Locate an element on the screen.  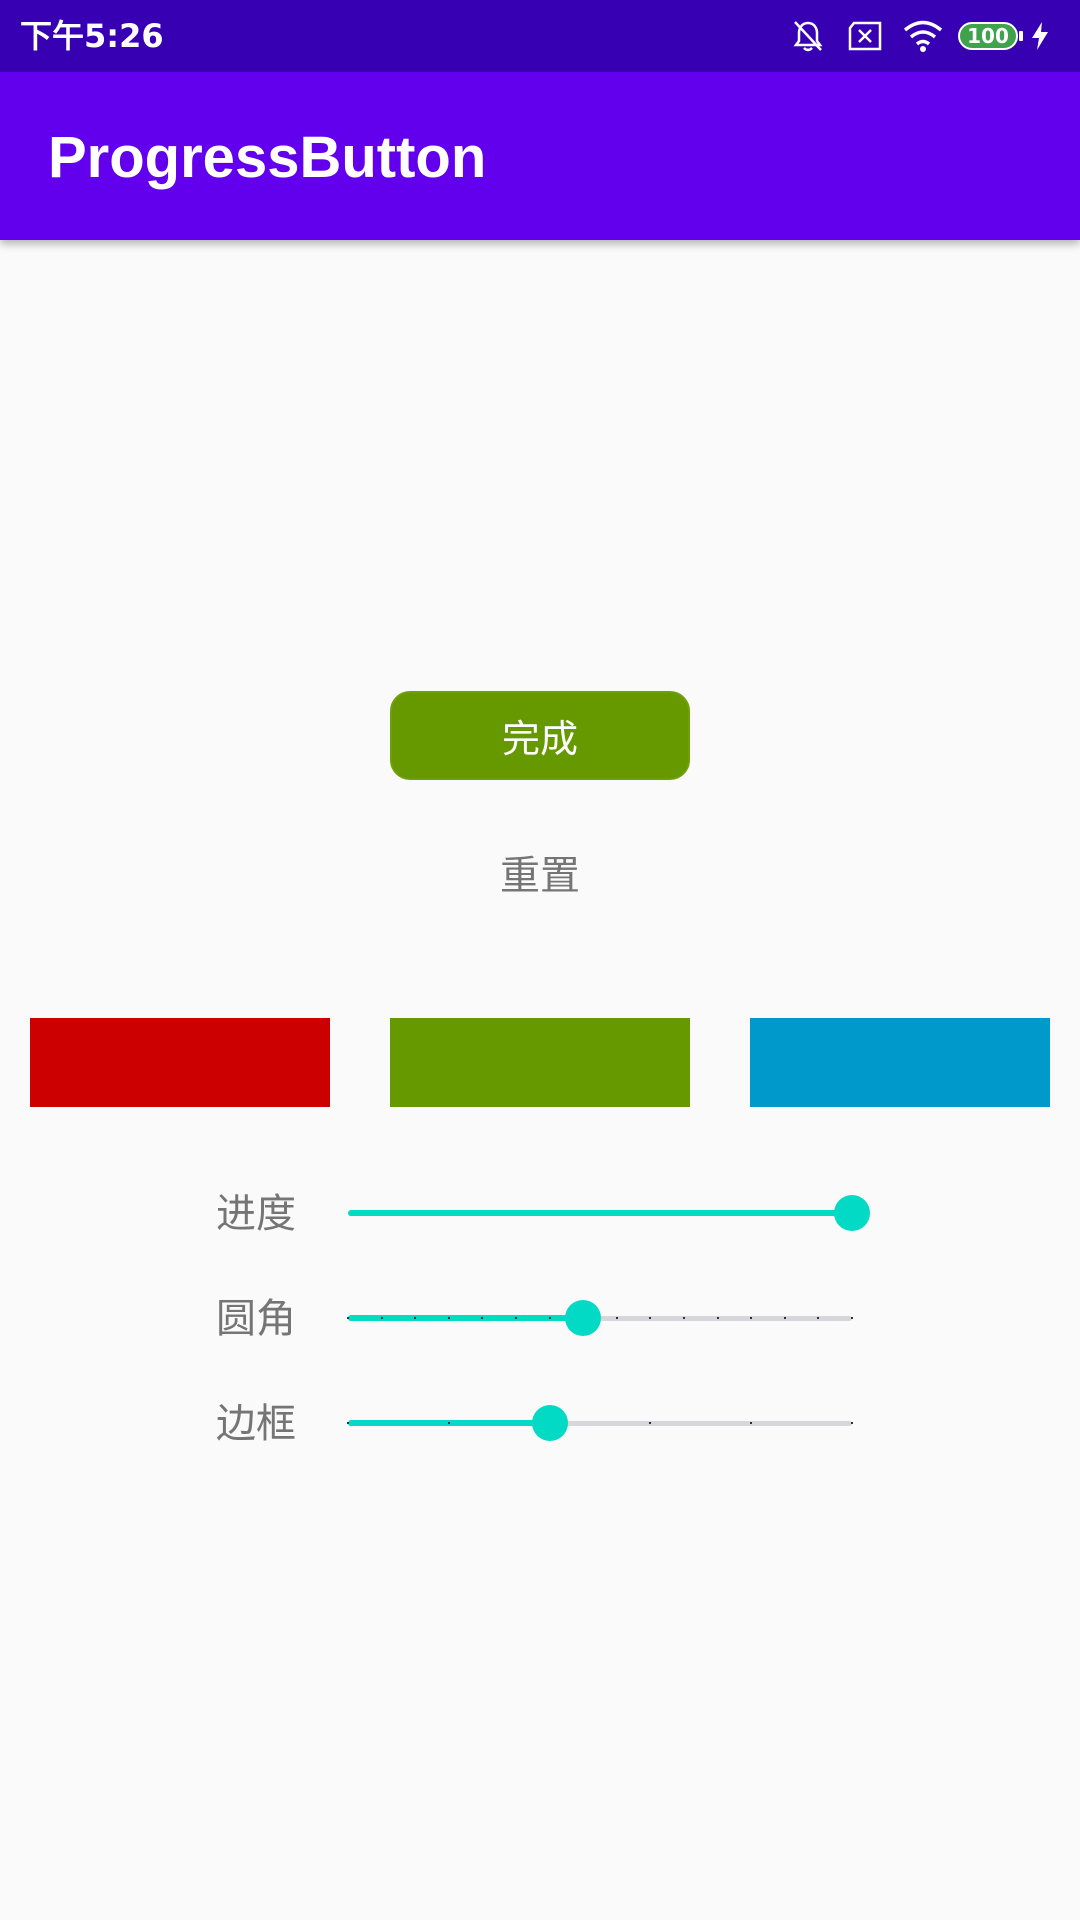
border-slider is located at coordinates (600, 1423).